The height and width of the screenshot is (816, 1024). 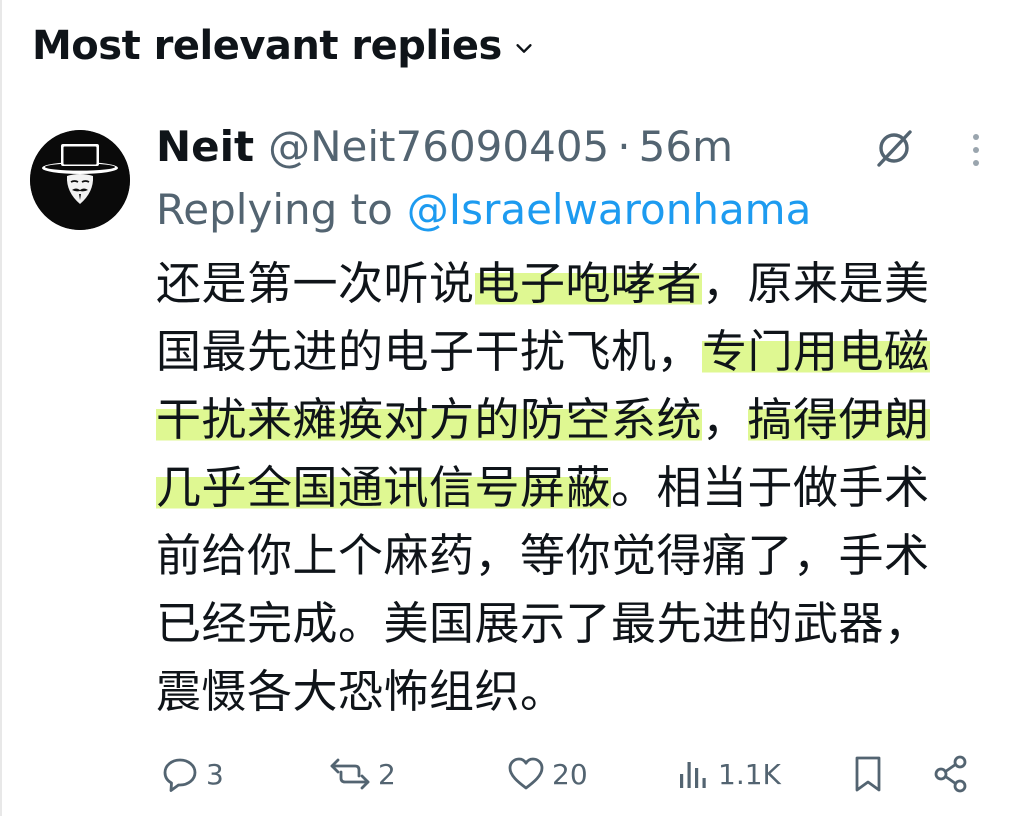 I want to click on text-segment: ，原来是美, so click(x=816, y=283).